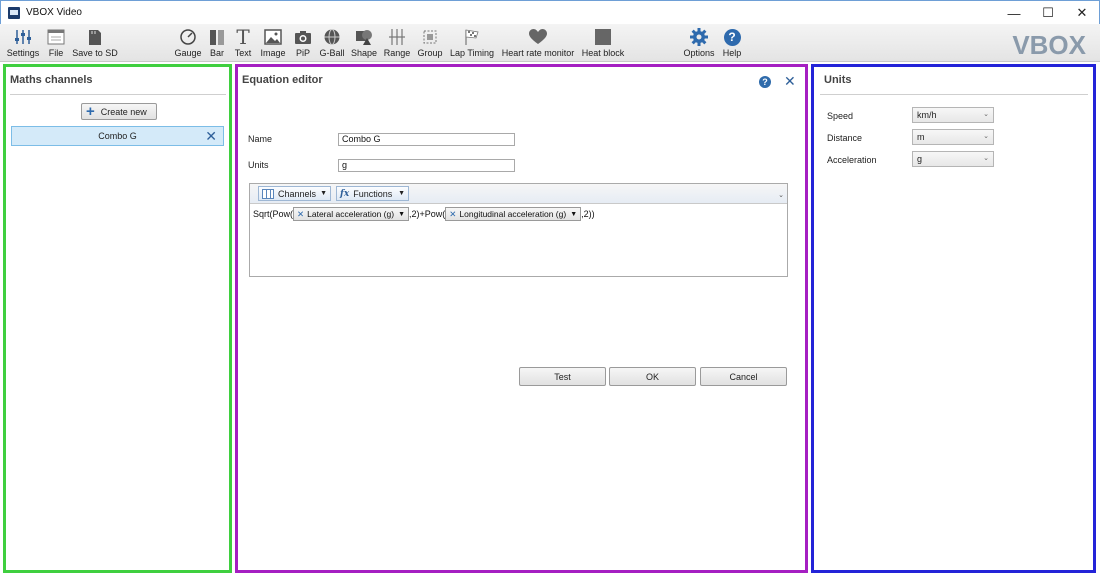 The height and width of the screenshot is (575, 1100). I want to click on acceleration-label: Acceleration, so click(852, 160).